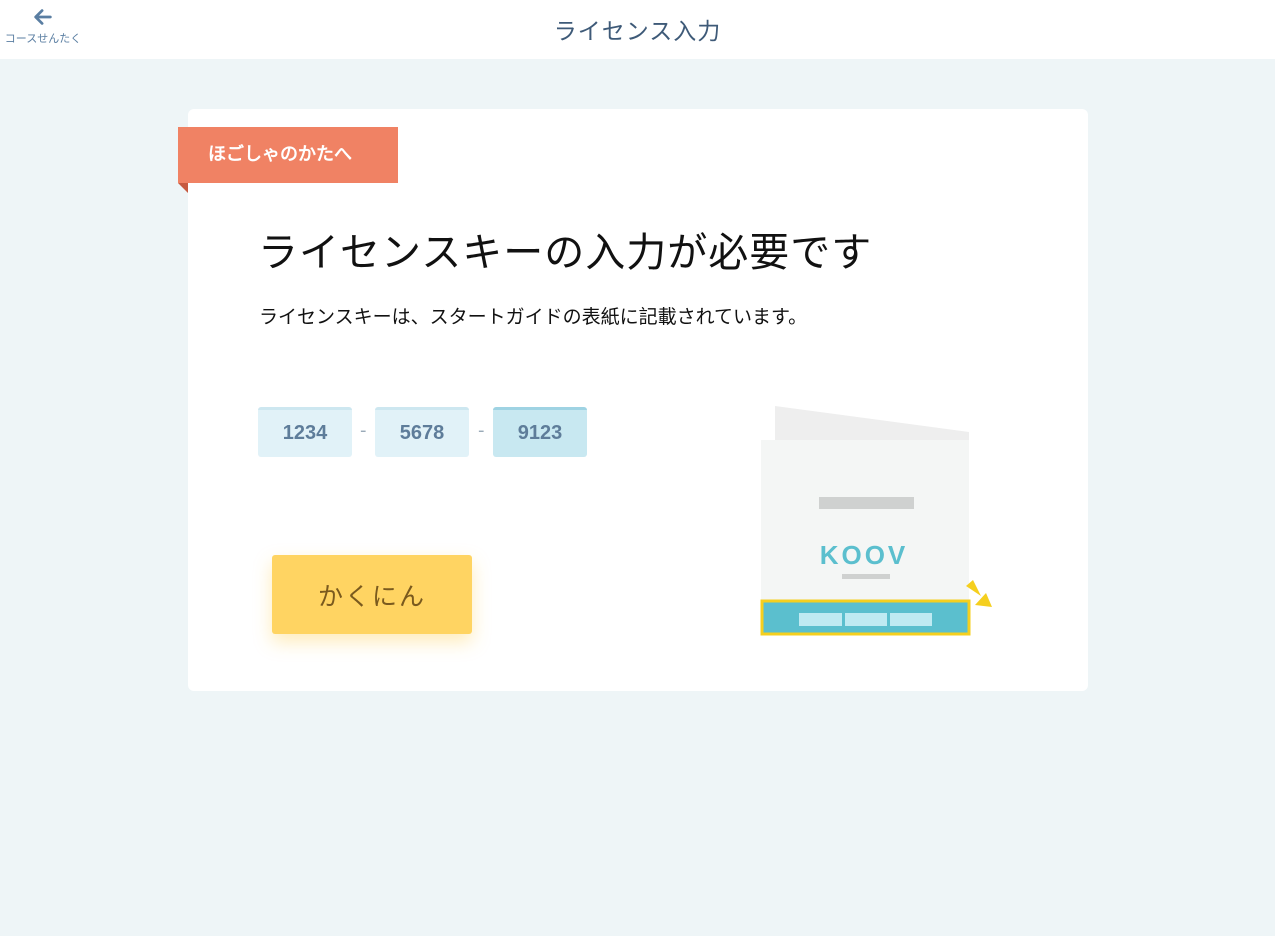 This screenshot has width=1275, height=936. What do you see at coordinates (864, 555) in the screenshot?
I see `koov-logo-text: KOOV` at bounding box center [864, 555].